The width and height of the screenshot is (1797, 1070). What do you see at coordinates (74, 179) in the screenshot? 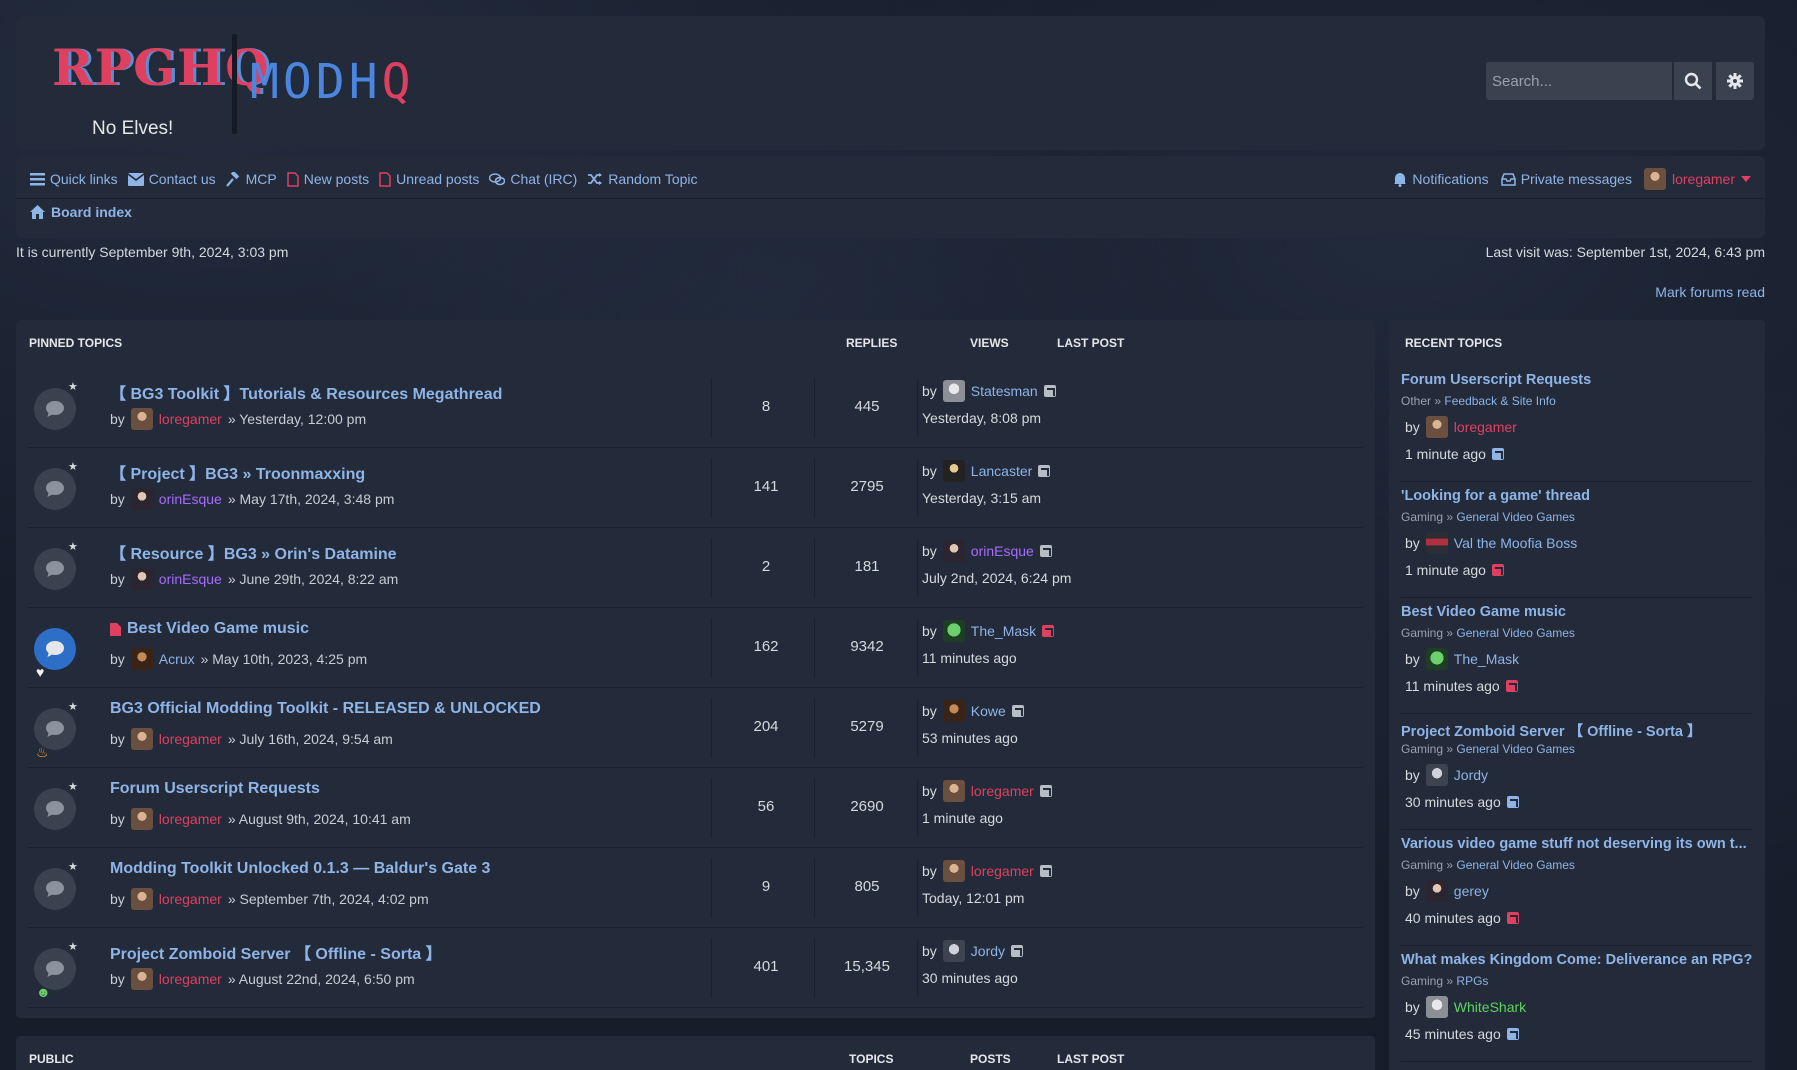
I see `nav-quick-links: Quick links` at bounding box center [74, 179].